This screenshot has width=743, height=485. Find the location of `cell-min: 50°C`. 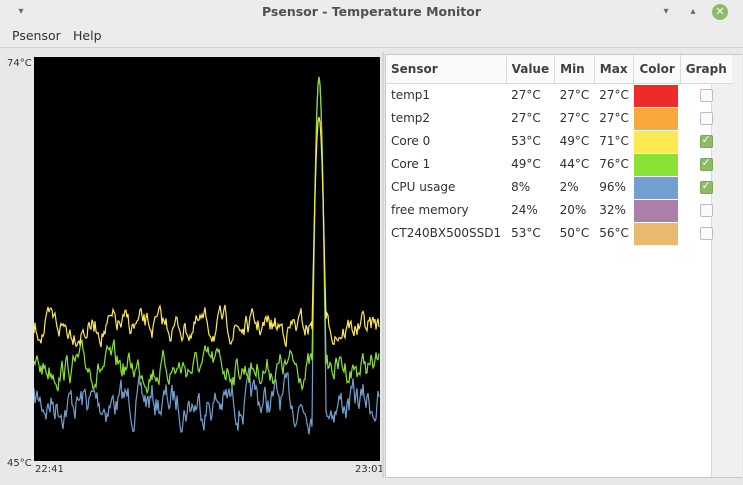

cell-min: 50°C is located at coordinates (574, 233).